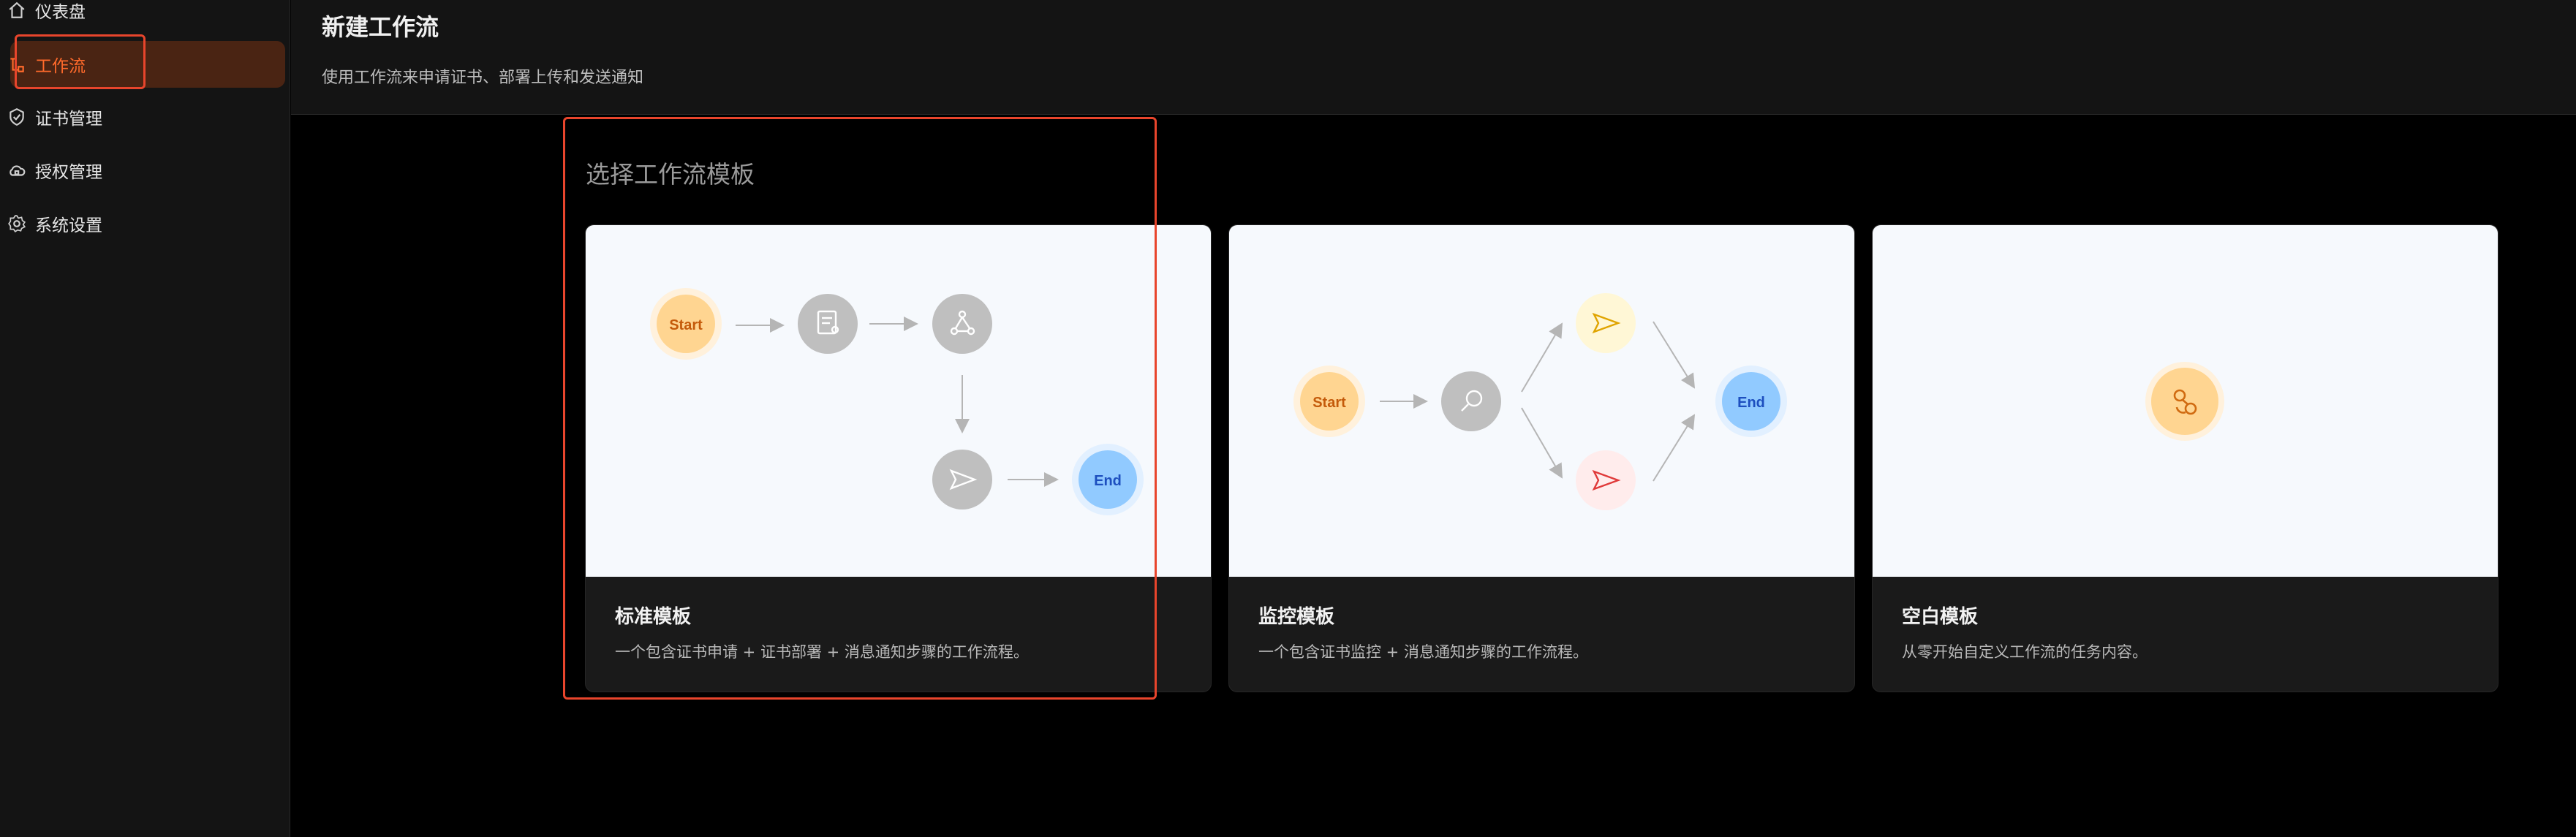 The height and width of the screenshot is (837, 2576). What do you see at coordinates (17, 224) in the screenshot?
I see `gear-icon` at bounding box center [17, 224].